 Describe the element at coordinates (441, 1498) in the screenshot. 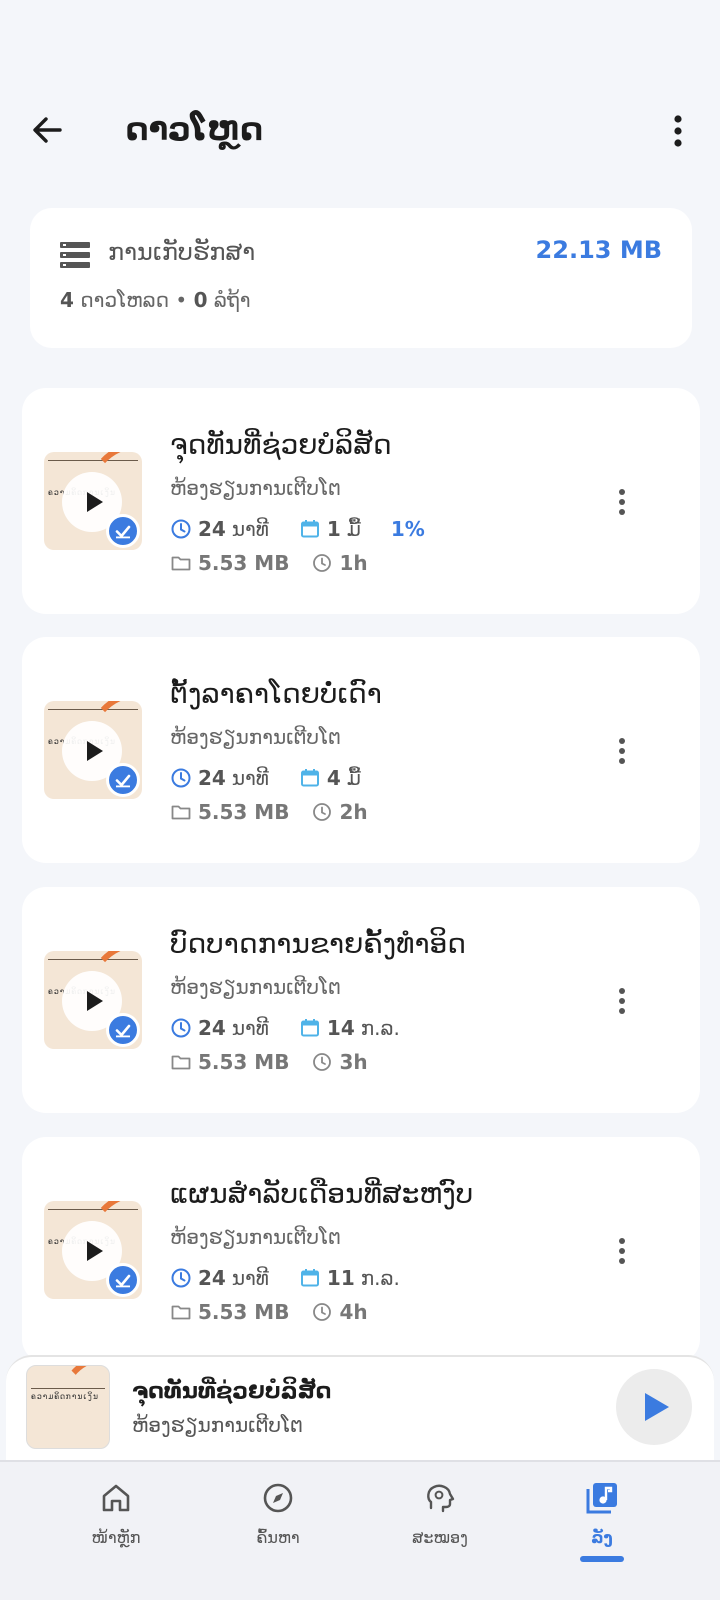

I see `brain-icon` at that location.